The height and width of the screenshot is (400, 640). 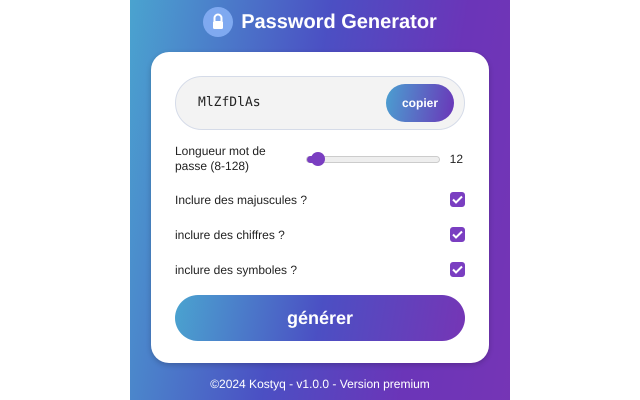 What do you see at coordinates (241, 200) in the screenshot?
I see `option-label: Inclure des majuscules ?` at bounding box center [241, 200].